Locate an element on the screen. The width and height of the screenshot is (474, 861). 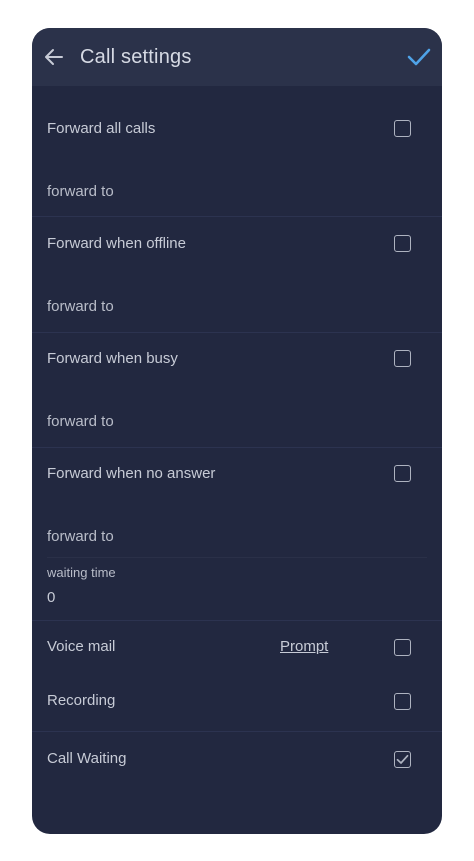
checkmark-icon is located at coordinates (419, 57).